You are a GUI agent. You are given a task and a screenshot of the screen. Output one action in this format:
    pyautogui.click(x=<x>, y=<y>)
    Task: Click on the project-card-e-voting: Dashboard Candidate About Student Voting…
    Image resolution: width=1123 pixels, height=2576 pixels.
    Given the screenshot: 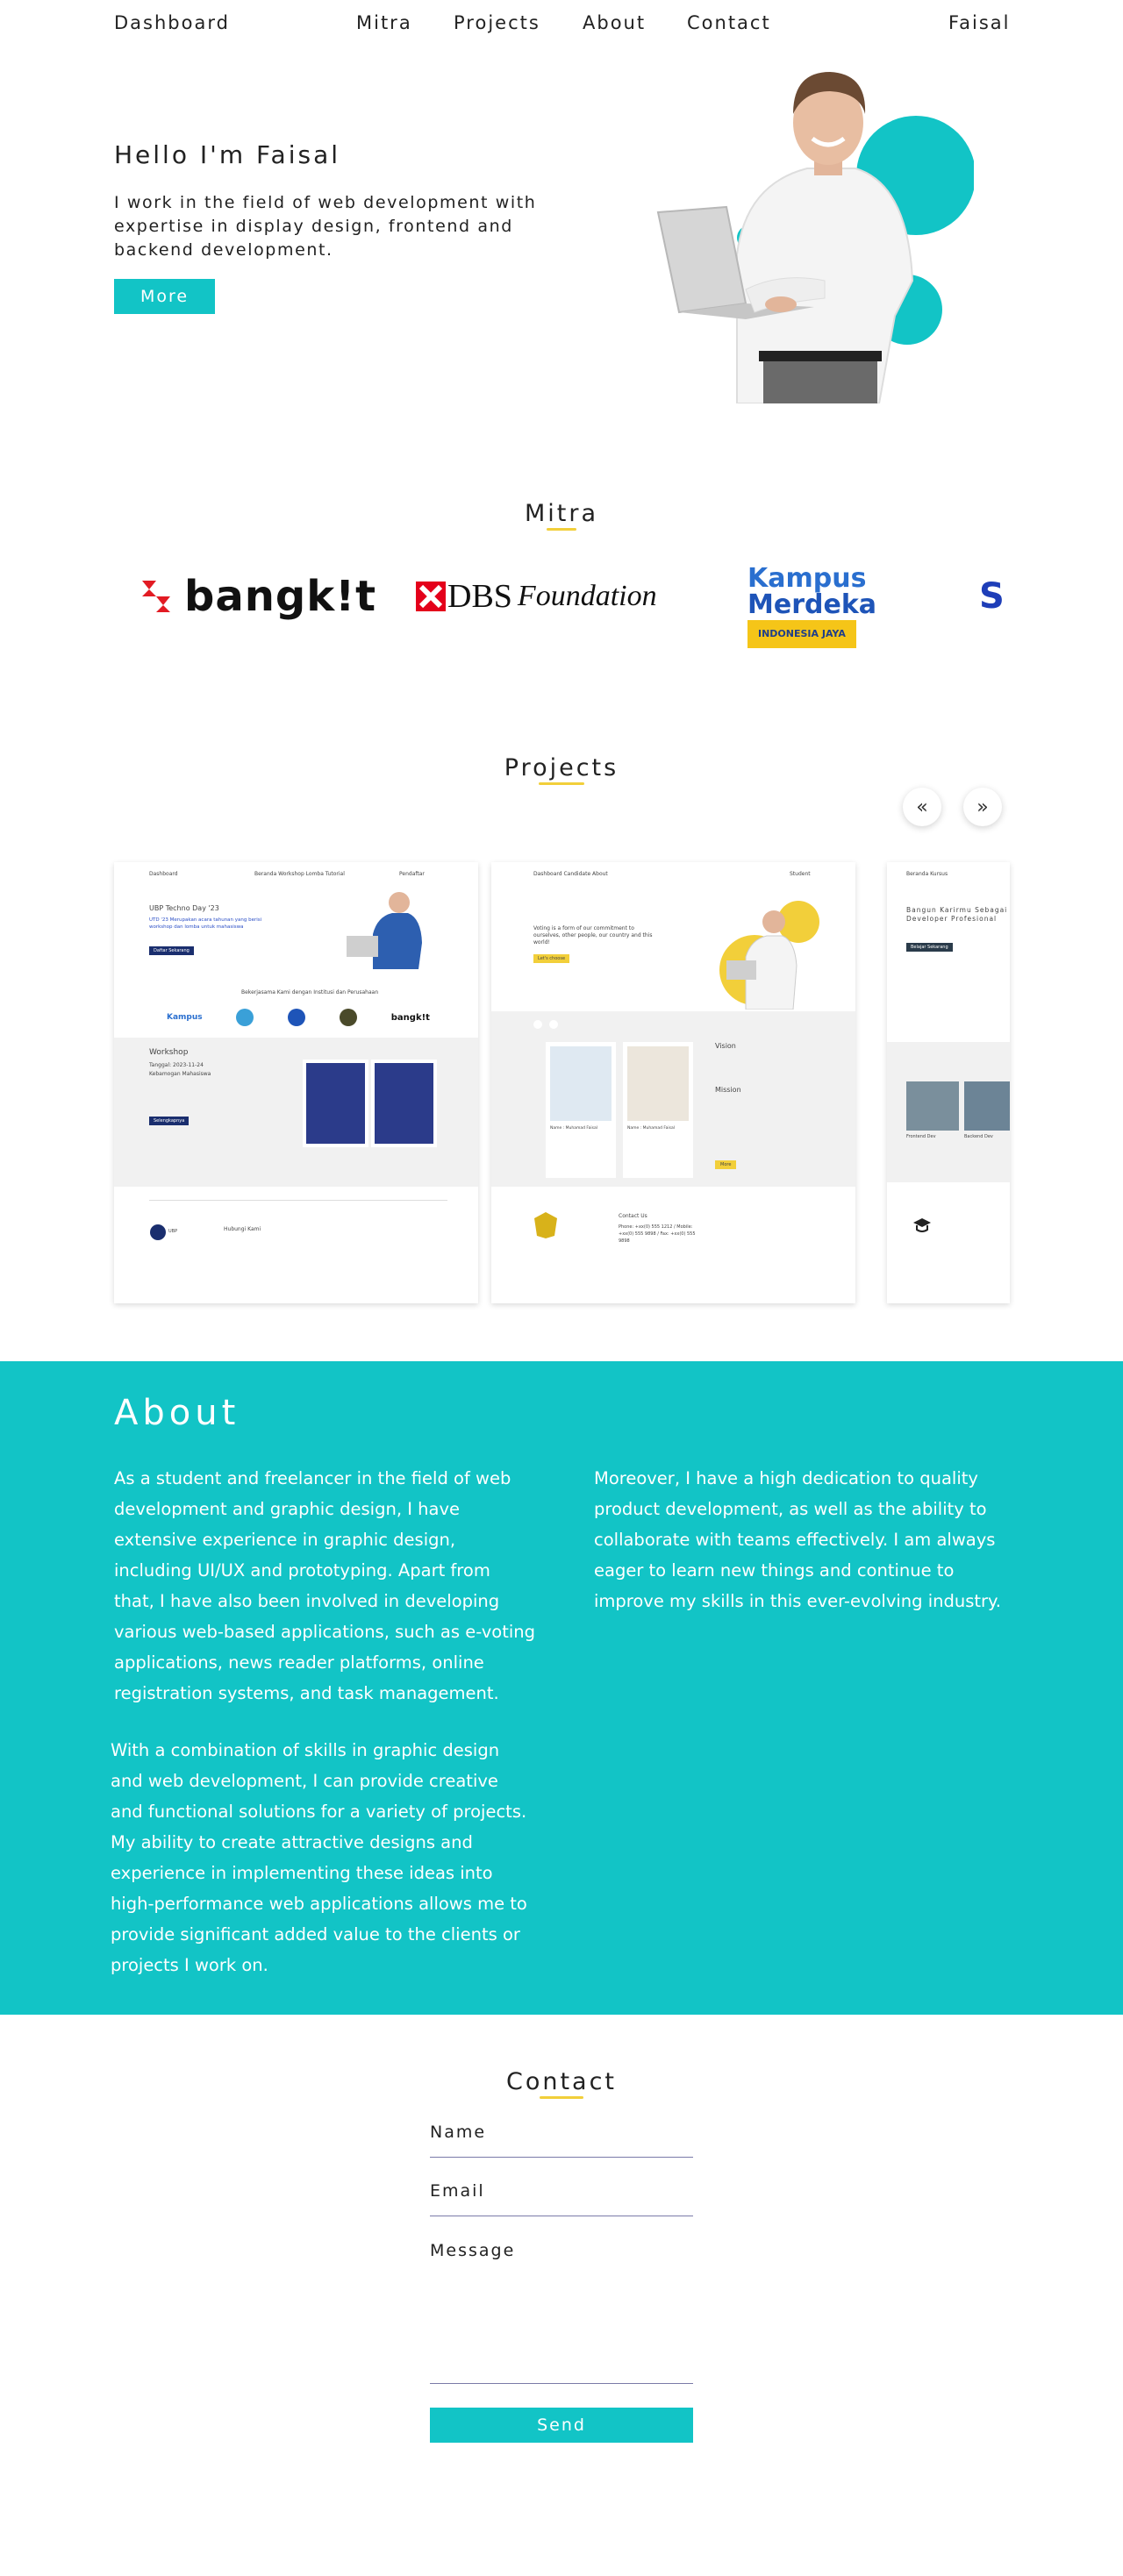 What is the action you would take?
    pyautogui.click(x=673, y=1082)
    